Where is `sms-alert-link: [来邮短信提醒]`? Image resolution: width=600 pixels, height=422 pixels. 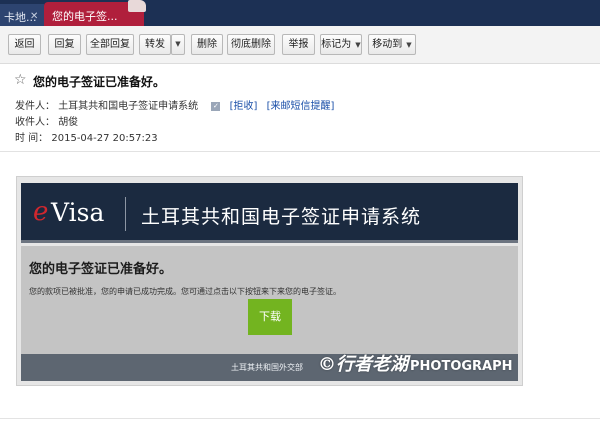
sms-alert-link: [来邮短信提醒] is located at coordinates (301, 106).